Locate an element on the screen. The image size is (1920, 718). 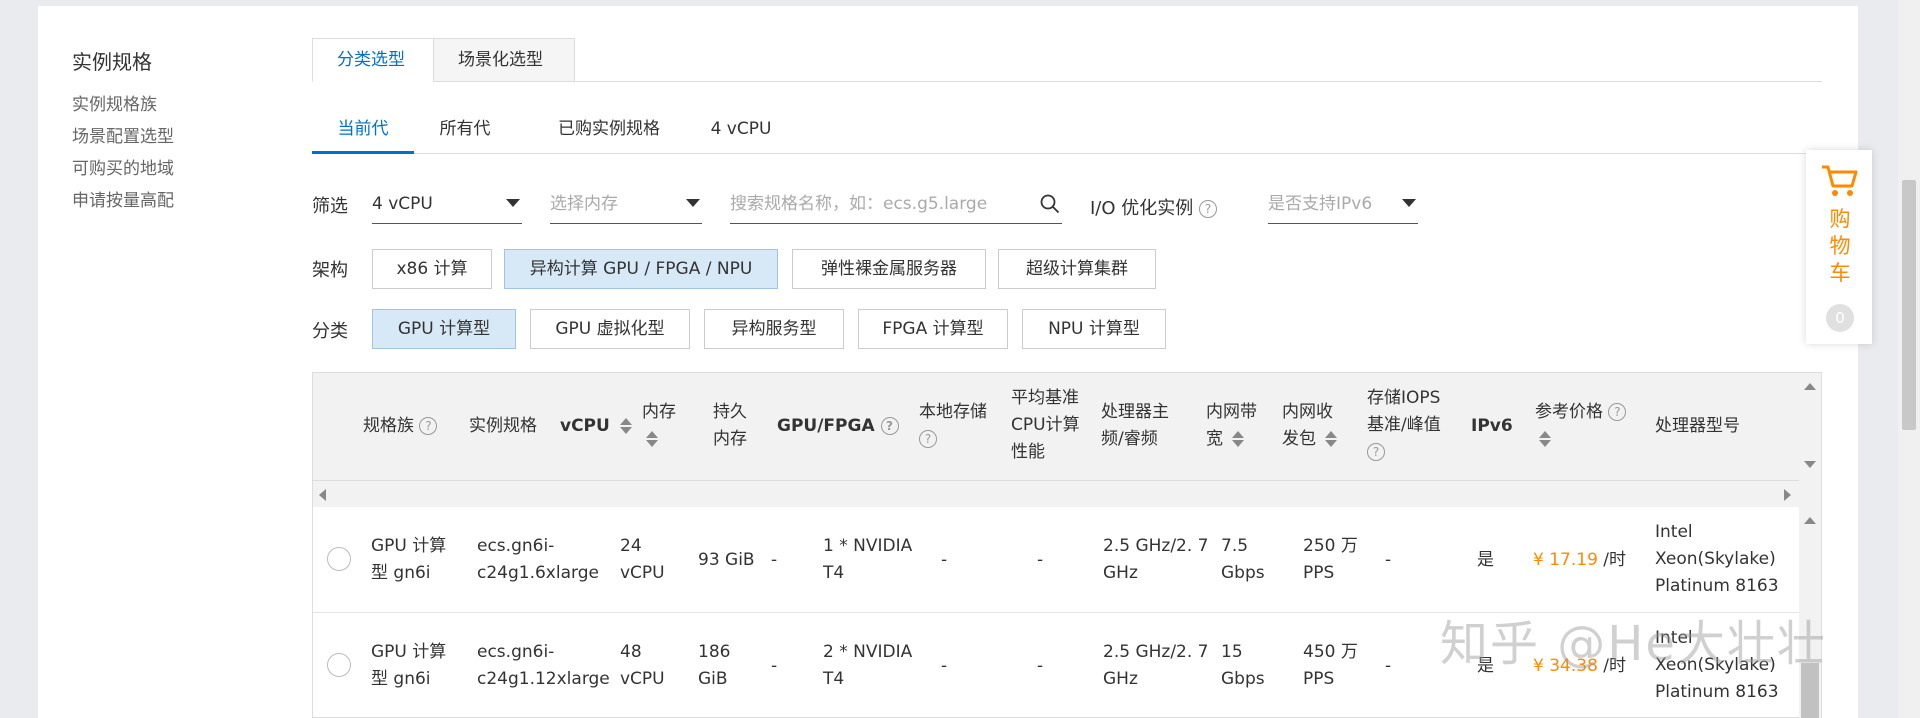
left-nav: 实例规格 实例规格族 场景配置选型 可购买的地域 申请按量高配 is located at coordinates (162, 131).